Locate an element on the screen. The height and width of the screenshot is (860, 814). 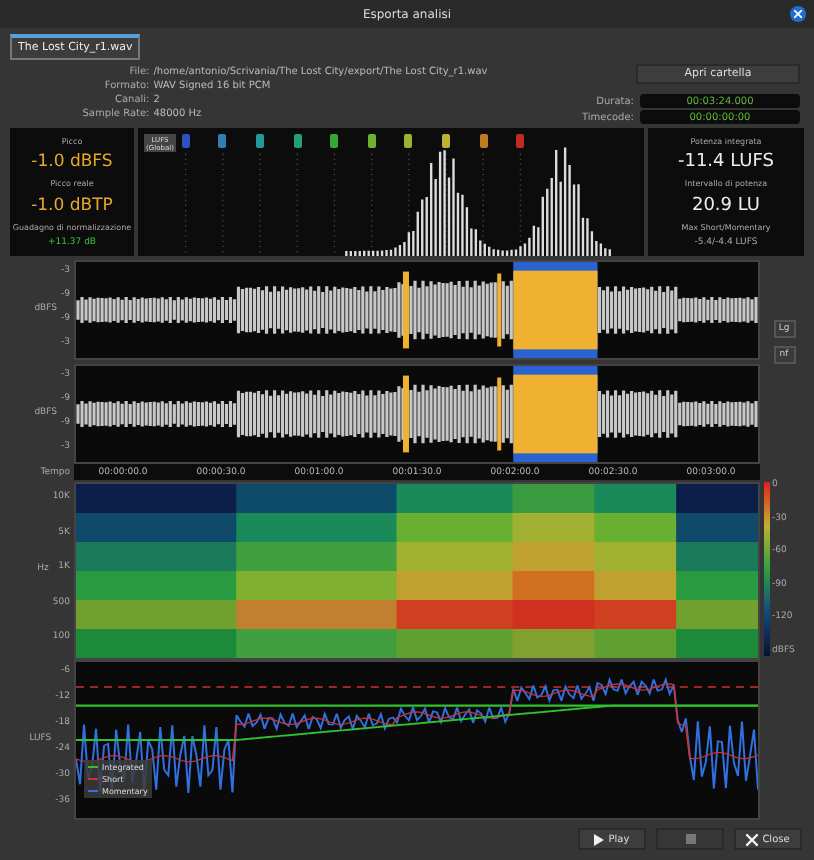
play-icon is located at coordinates (599, 839).